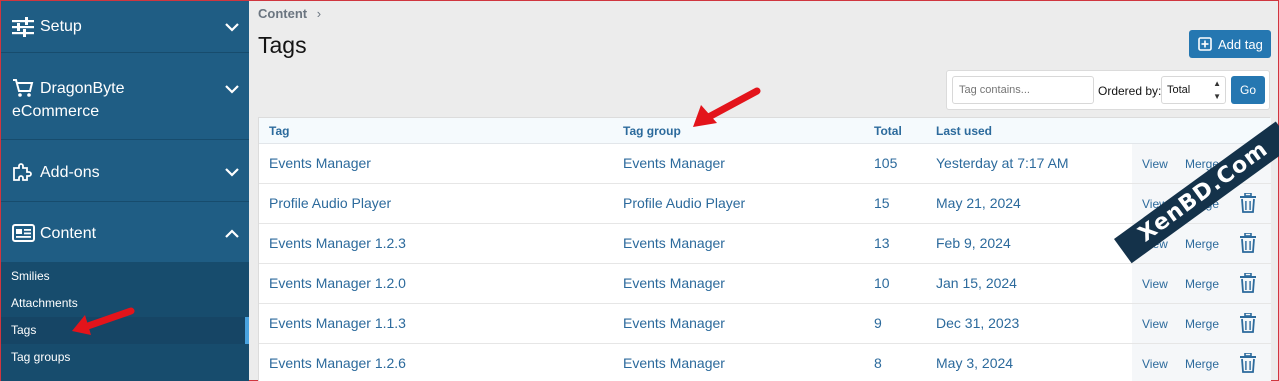 This screenshot has height=381, width=1279. I want to click on sidebar-item-tag-groups: Tag groups, so click(125, 357).